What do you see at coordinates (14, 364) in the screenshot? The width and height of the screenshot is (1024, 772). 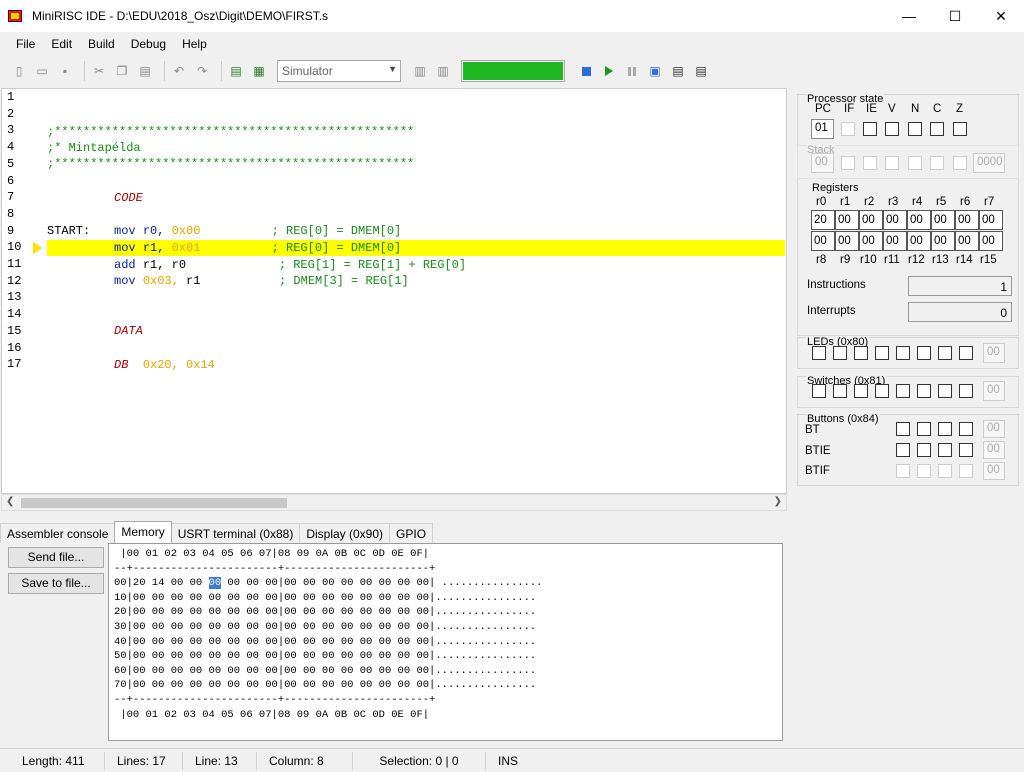 I see `line-number: 17` at bounding box center [14, 364].